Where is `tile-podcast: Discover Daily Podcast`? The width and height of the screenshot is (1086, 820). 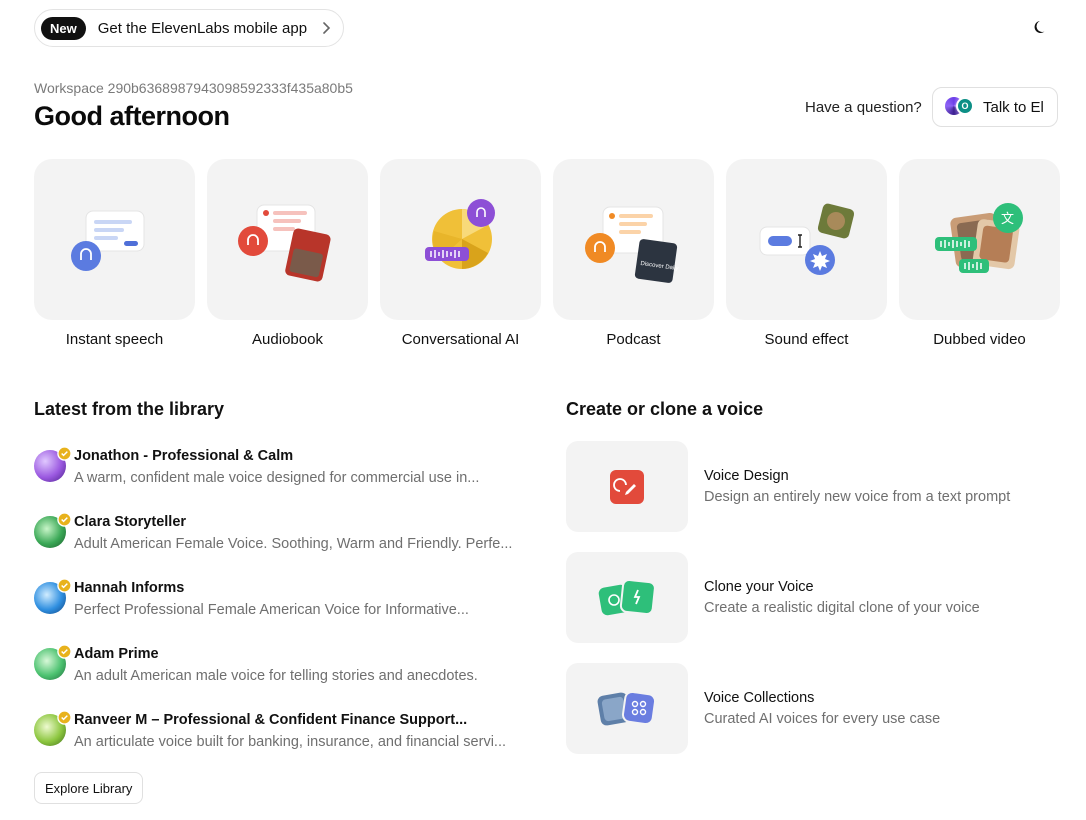 tile-podcast: Discover Daily Podcast is located at coordinates (633, 253).